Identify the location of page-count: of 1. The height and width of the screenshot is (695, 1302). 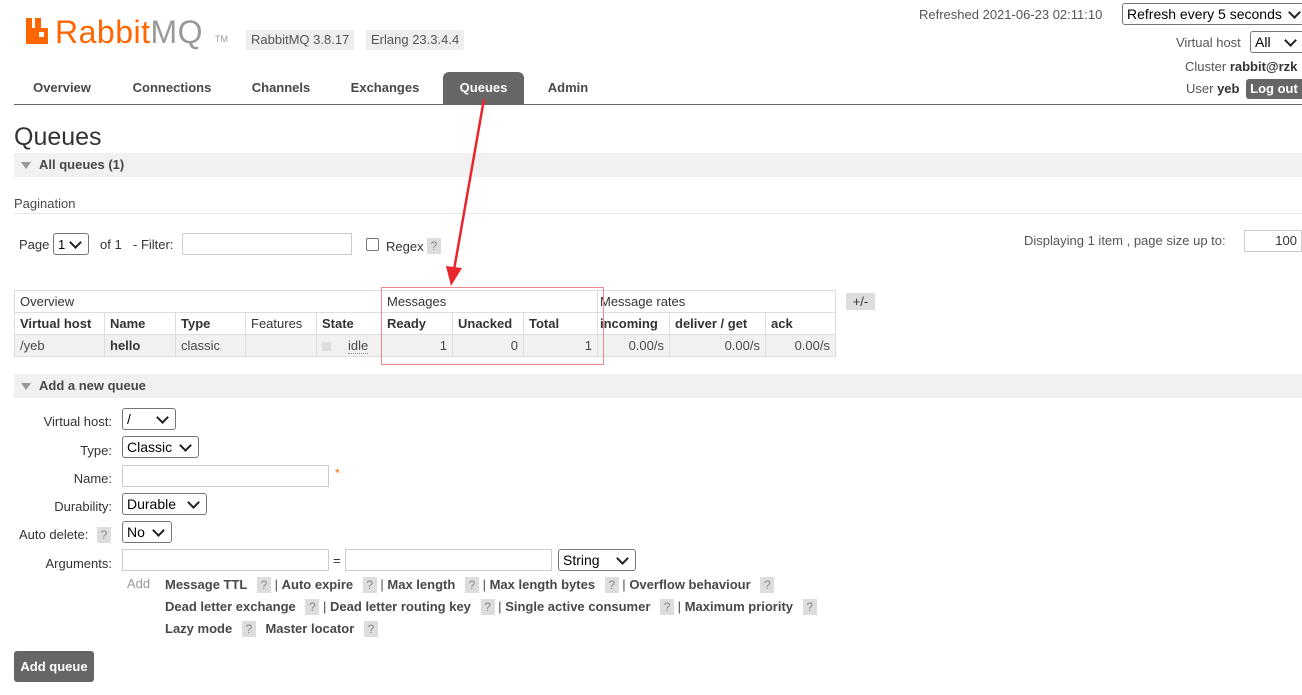
(111, 244).